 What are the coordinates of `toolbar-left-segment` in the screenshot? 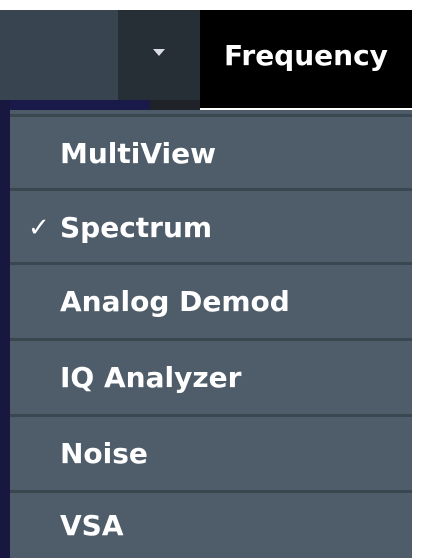 It's located at (59, 55).